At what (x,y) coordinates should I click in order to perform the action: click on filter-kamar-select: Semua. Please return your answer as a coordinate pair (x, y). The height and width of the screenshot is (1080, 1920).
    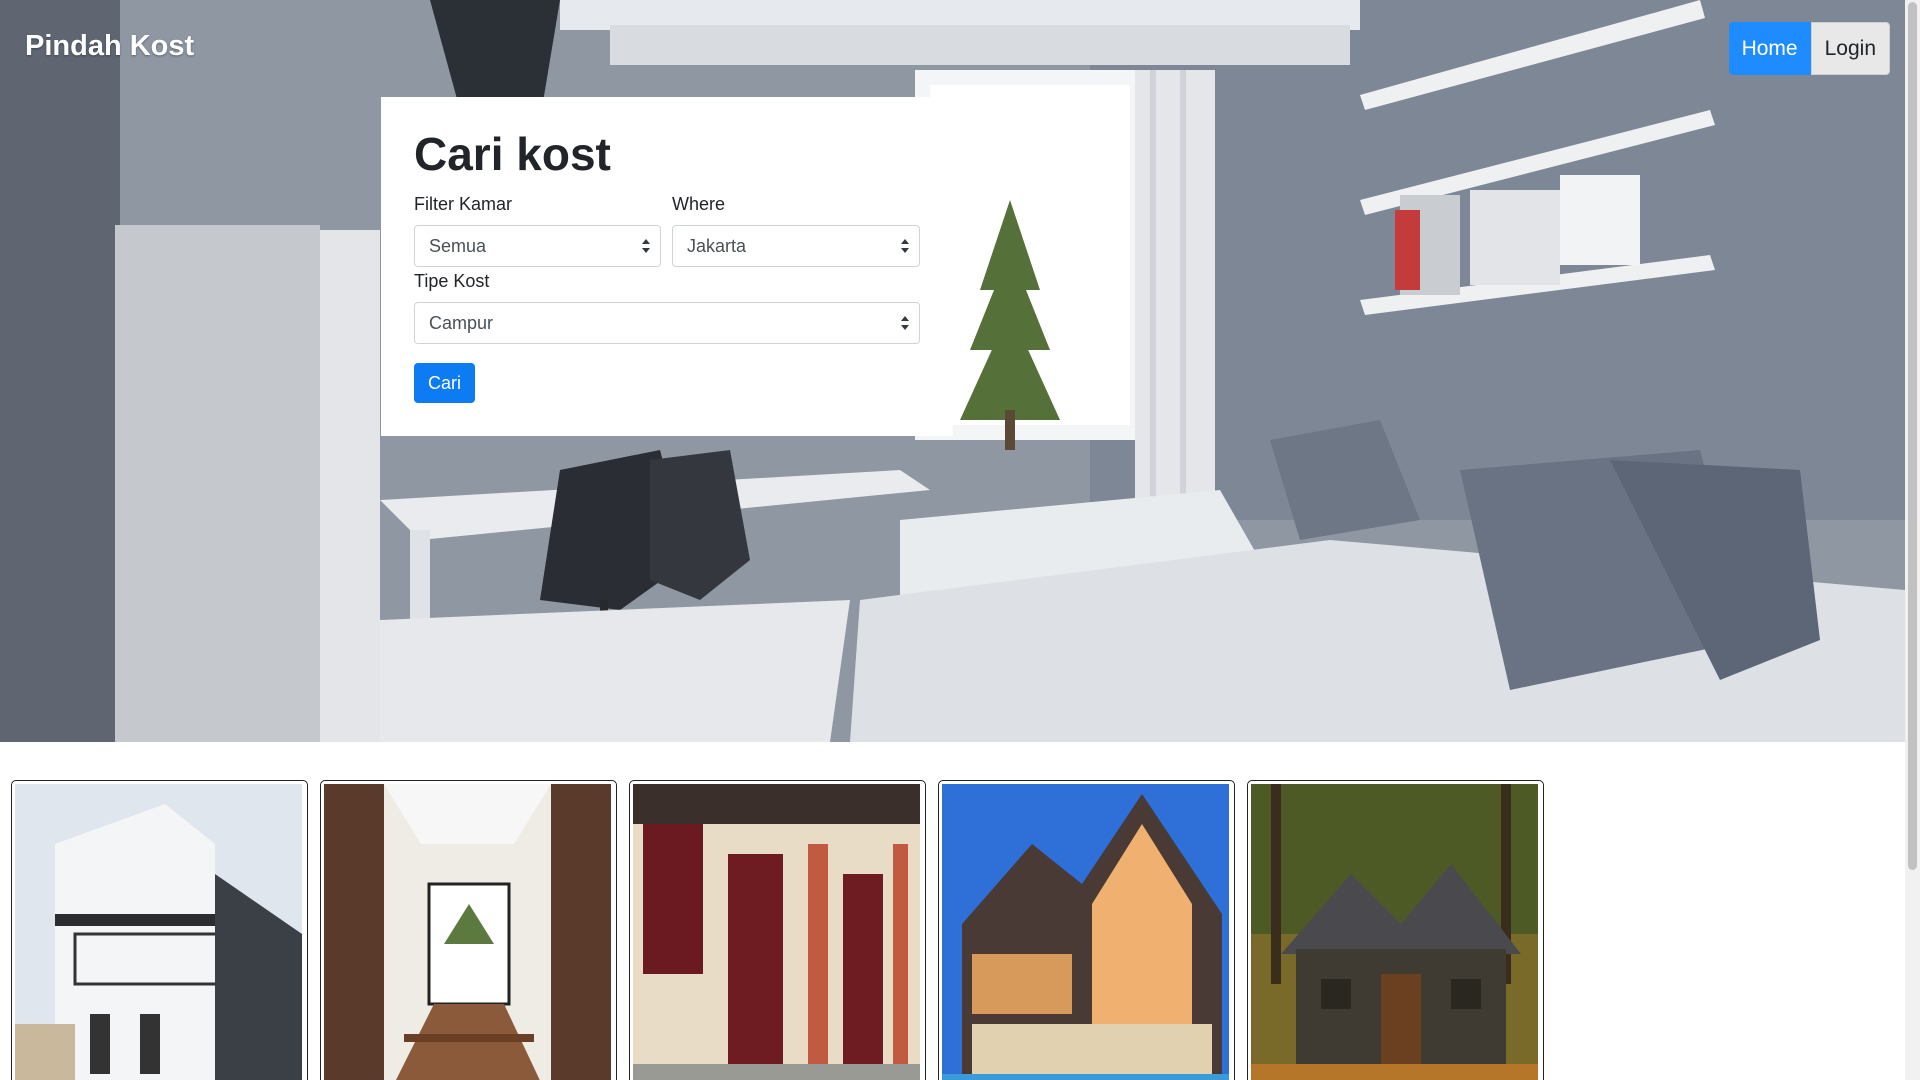
    Looking at the image, I should click on (537, 246).